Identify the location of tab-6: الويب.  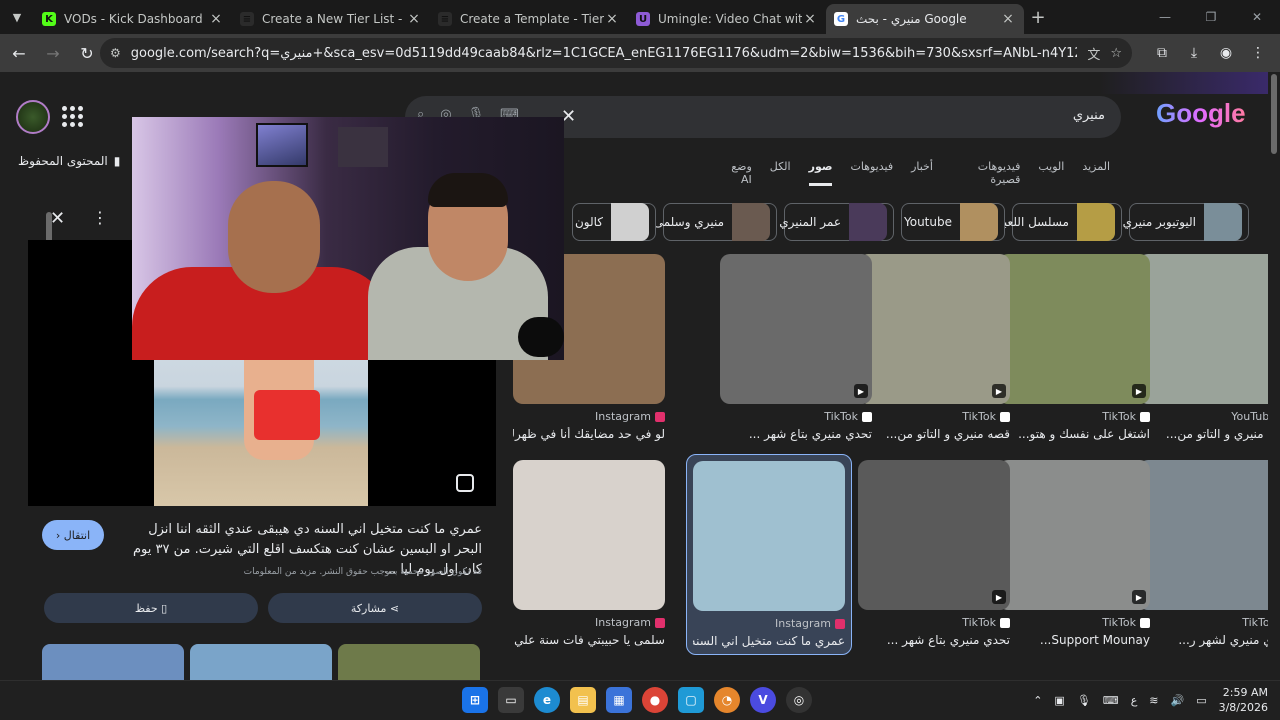
(1051, 173).